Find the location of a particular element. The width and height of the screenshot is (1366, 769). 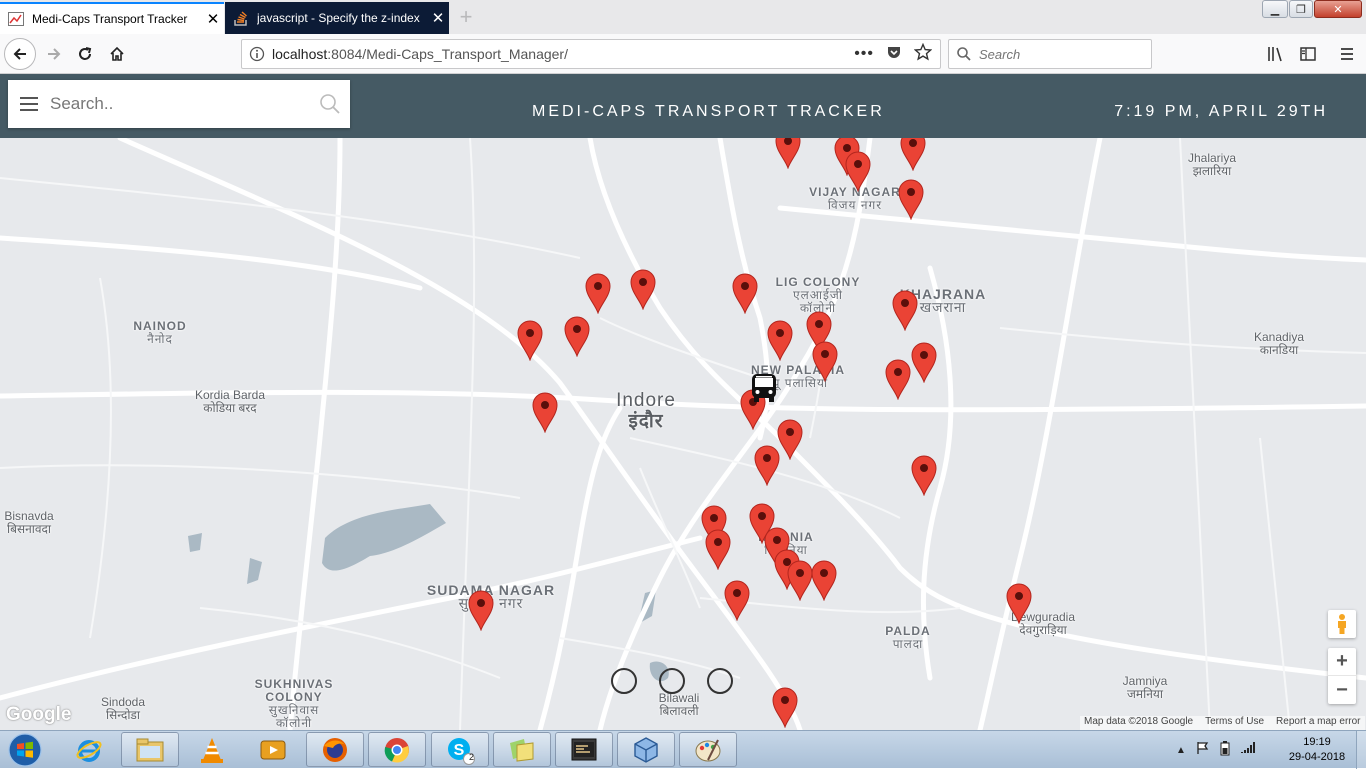

report-map-error-link: Report a map error is located at coordinates (1318, 723).